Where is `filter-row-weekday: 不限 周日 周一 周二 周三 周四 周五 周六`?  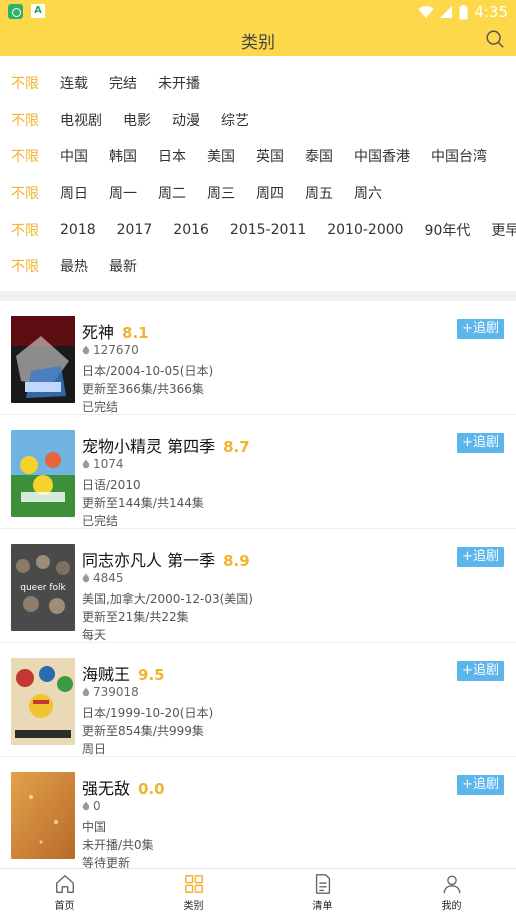
filter-row-weekday: 不限 周日 周一 周二 周三 周四 周五 周六 is located at coordinates (258, 193).